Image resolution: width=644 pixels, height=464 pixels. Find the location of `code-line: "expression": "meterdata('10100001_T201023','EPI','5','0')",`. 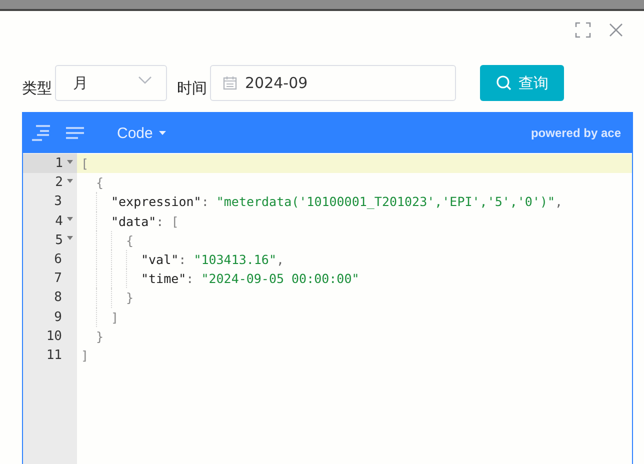

code-line: "expression": "meterdata('10100001_T201023','EPI','5','0')", is located at coordinates (337, 202).